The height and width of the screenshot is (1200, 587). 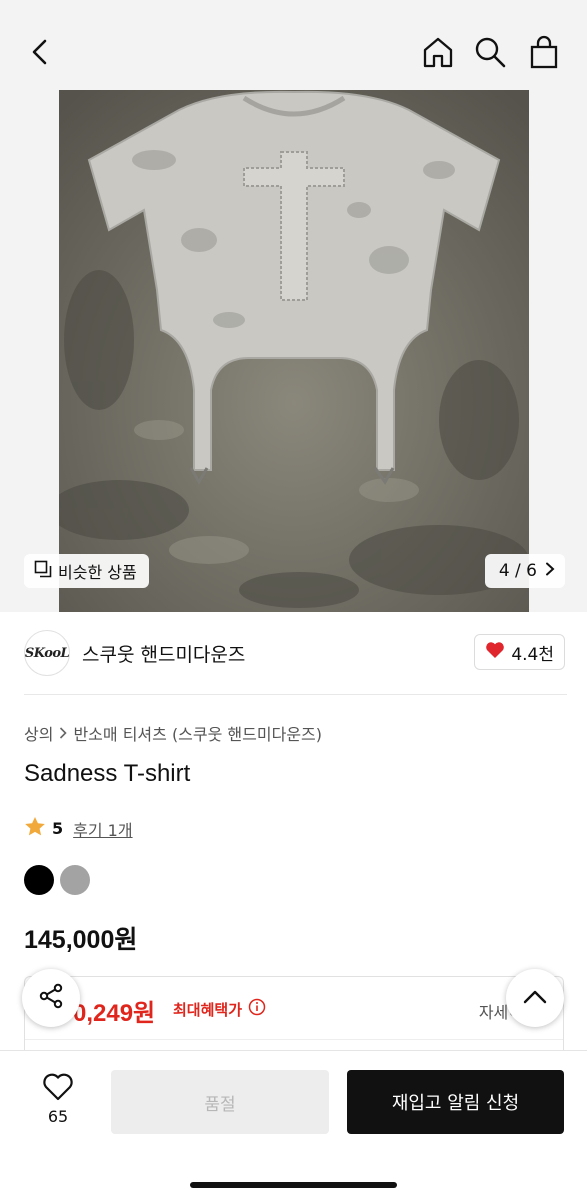 I want to click on top-navigation-bar, so click(x=293, y=52).